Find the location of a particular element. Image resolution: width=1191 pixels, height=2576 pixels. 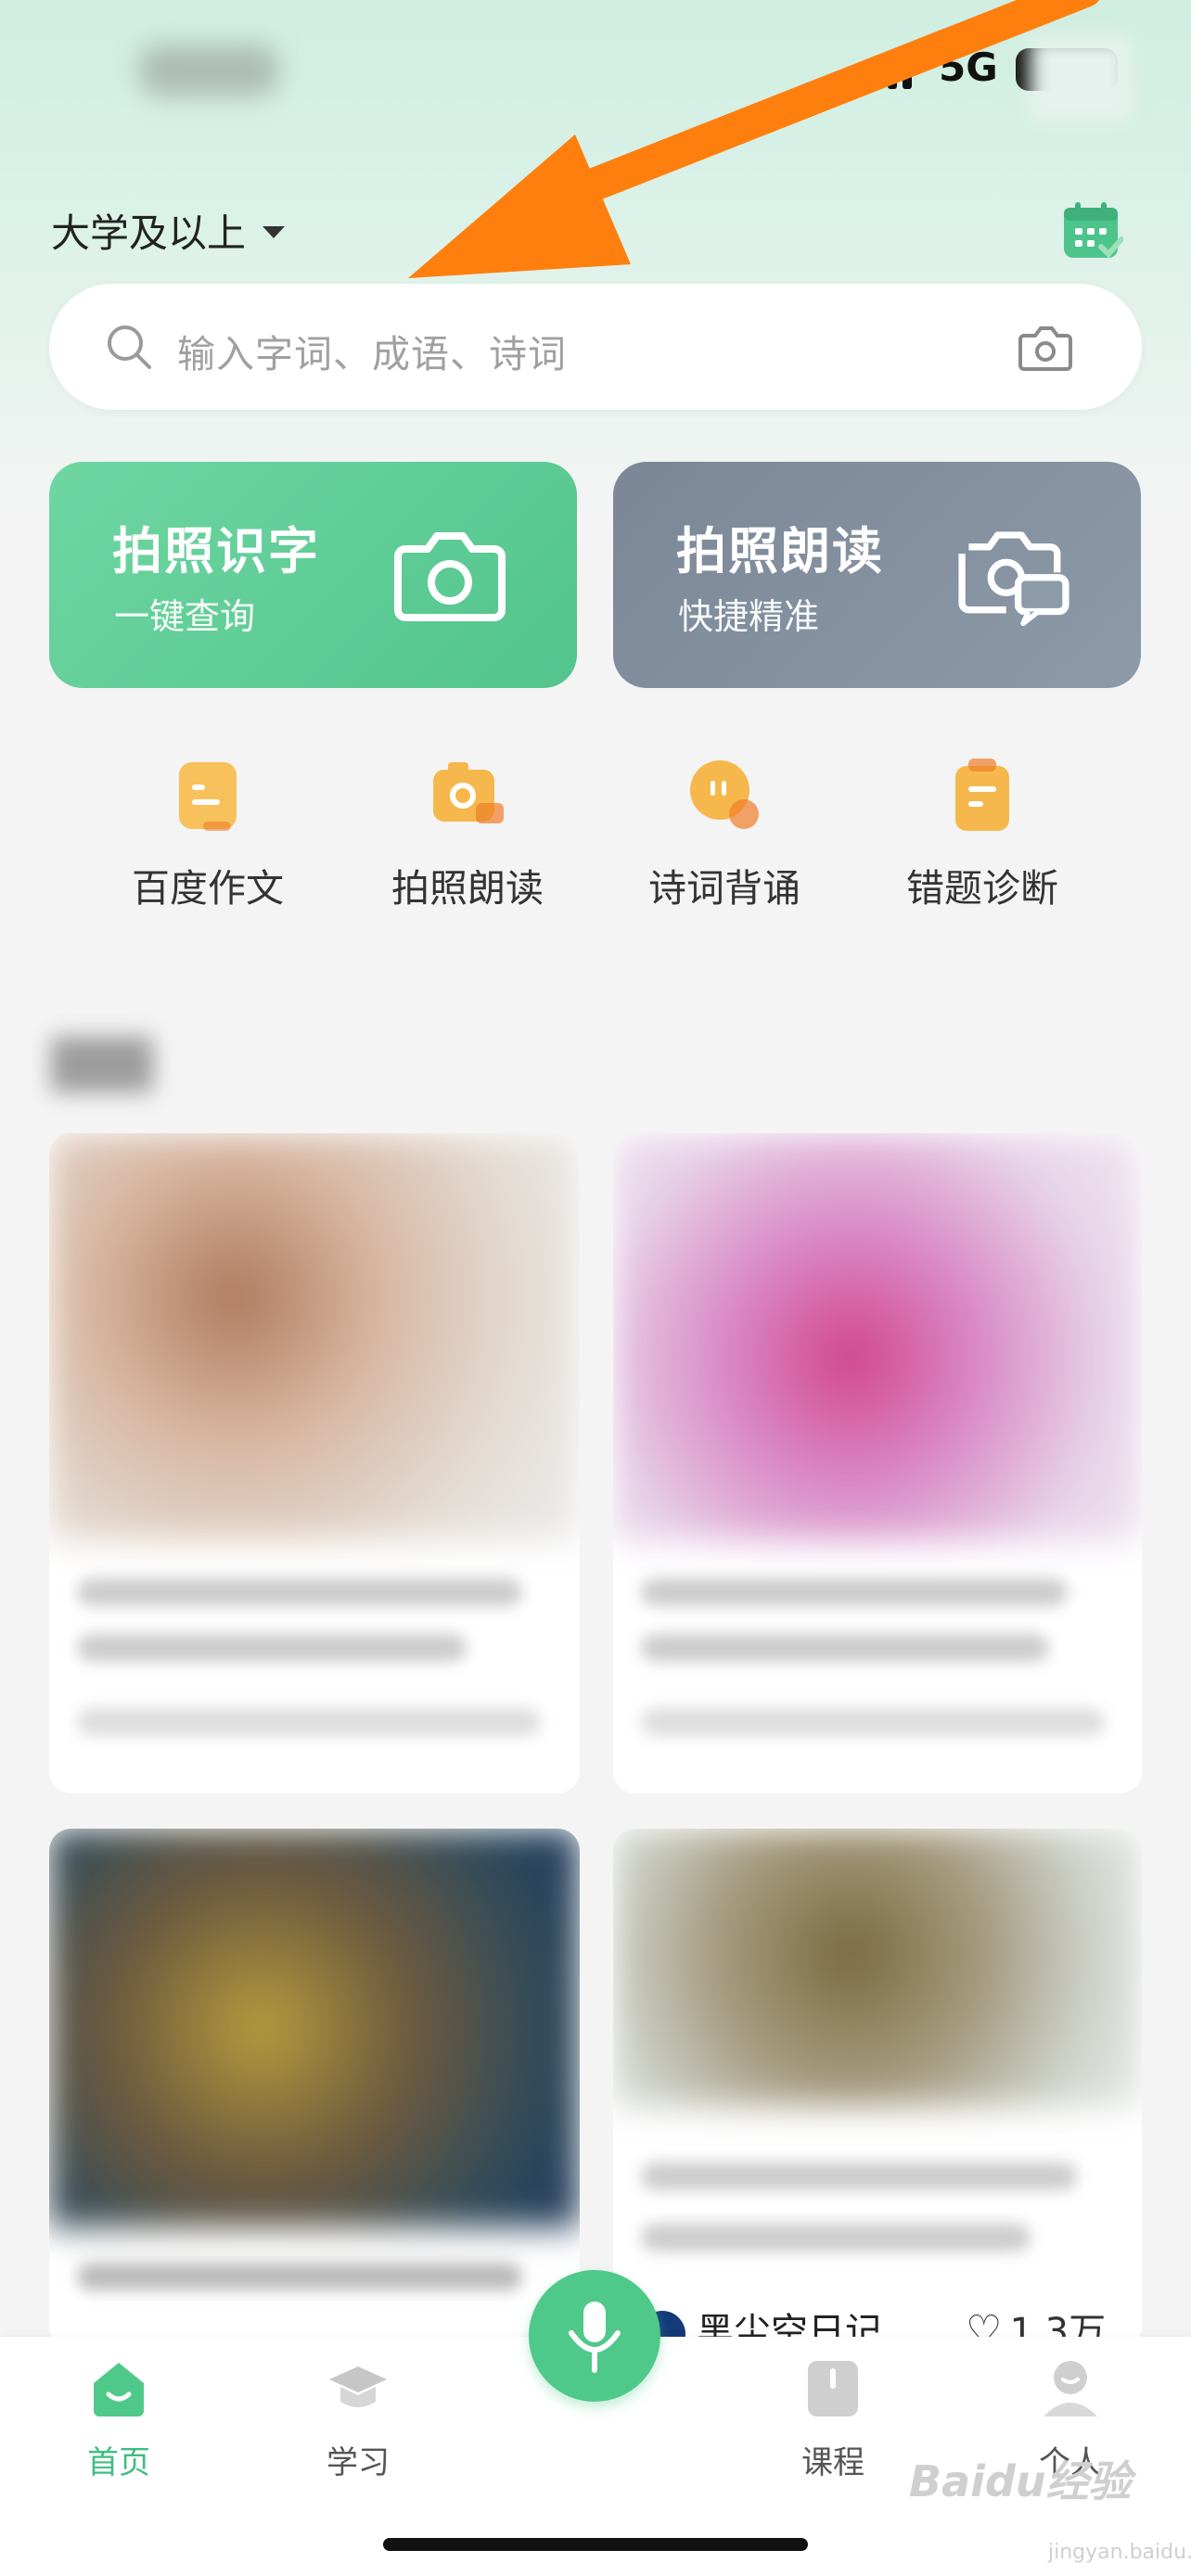

status-time-blurred is located at coordinates (209, 71).